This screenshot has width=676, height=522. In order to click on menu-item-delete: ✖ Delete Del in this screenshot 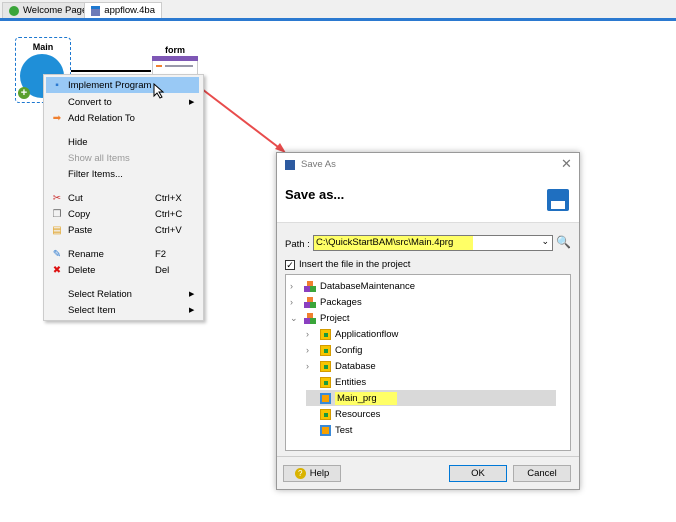, I will do `click(122, 270)`.